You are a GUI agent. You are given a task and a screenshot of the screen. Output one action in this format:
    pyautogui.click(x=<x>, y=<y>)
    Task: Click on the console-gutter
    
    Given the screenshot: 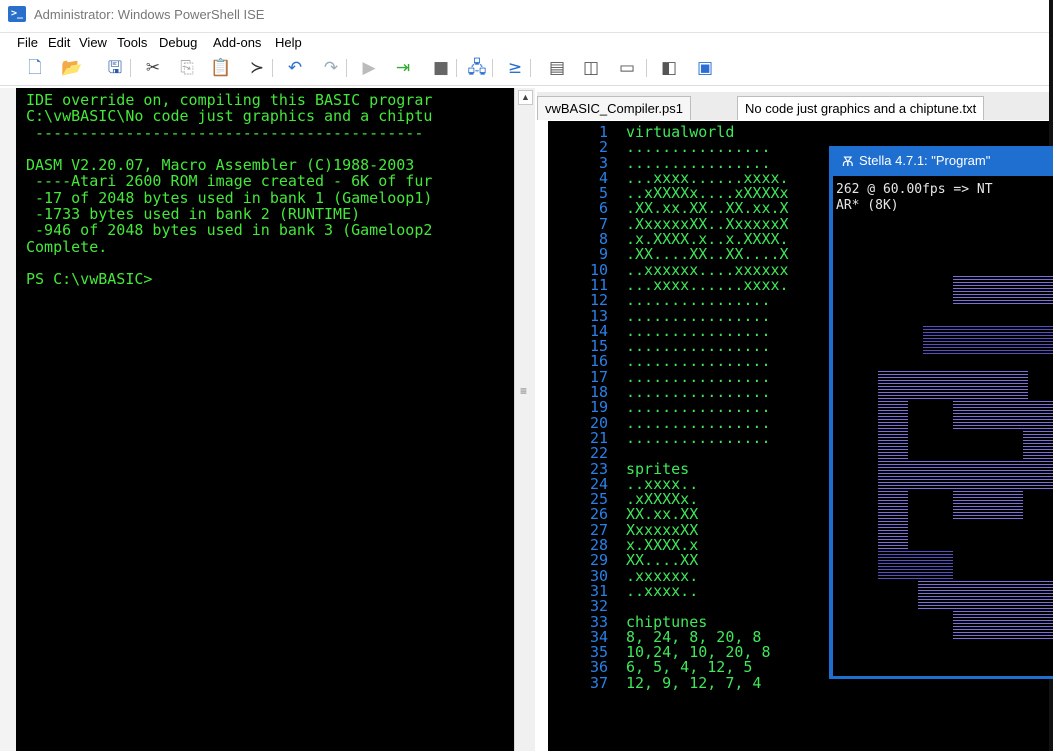 What is the action you would take?
    pyautogui.click(x=8, y=419)
    